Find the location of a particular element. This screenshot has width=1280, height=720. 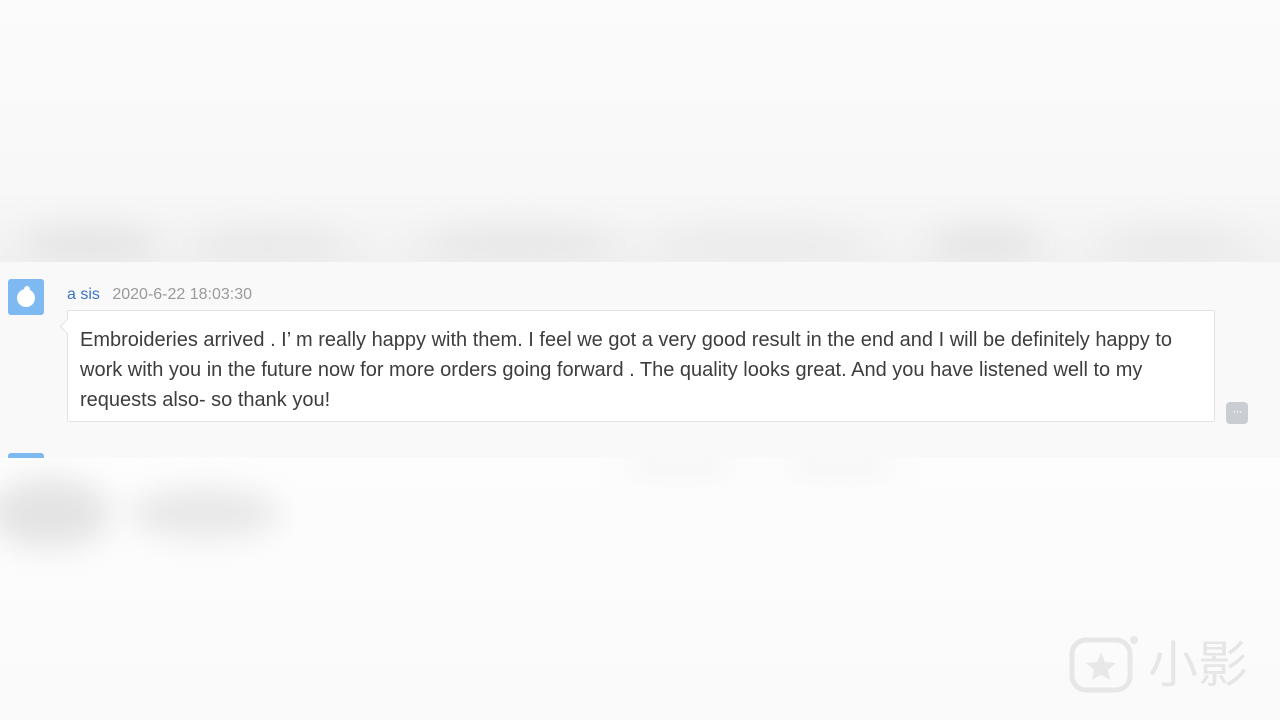

app-watermark: 小影 is located at coordinates (1163, 665).